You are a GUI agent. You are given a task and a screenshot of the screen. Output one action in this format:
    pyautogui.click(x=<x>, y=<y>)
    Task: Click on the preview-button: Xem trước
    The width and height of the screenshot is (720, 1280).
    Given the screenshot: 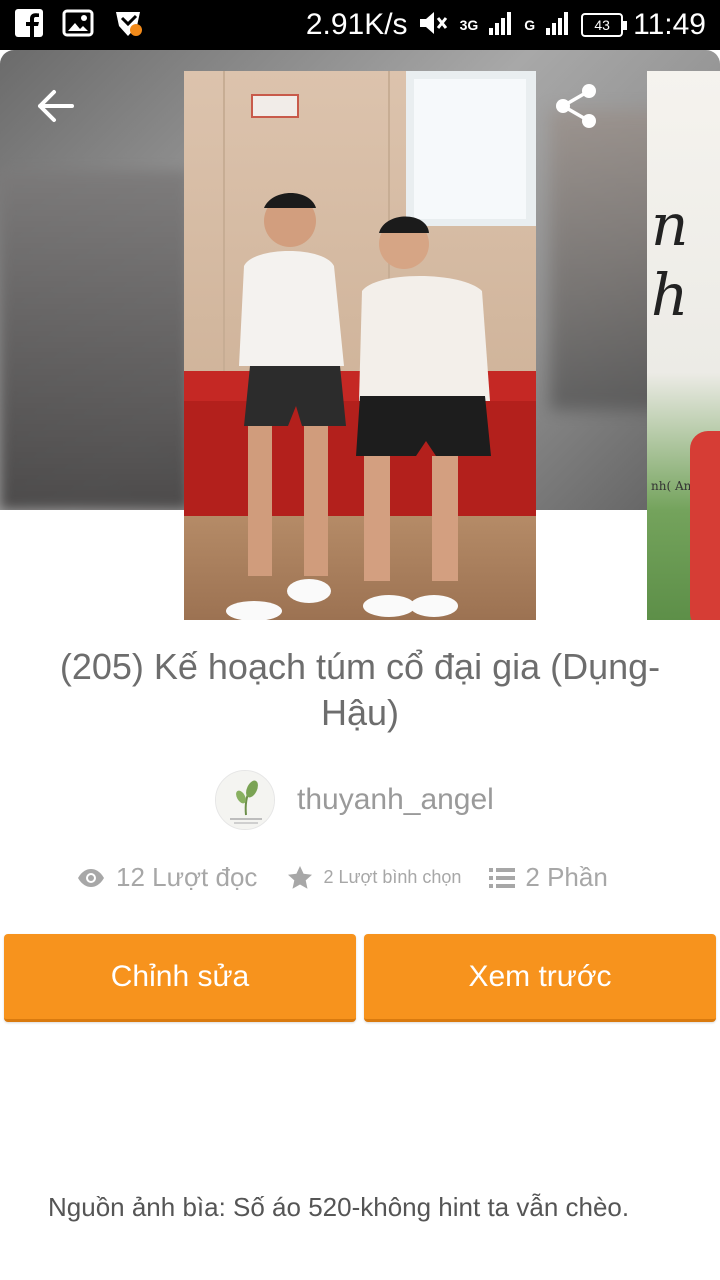 What is the action you would take?
    pyautogui.click(x=540, y=978)
    